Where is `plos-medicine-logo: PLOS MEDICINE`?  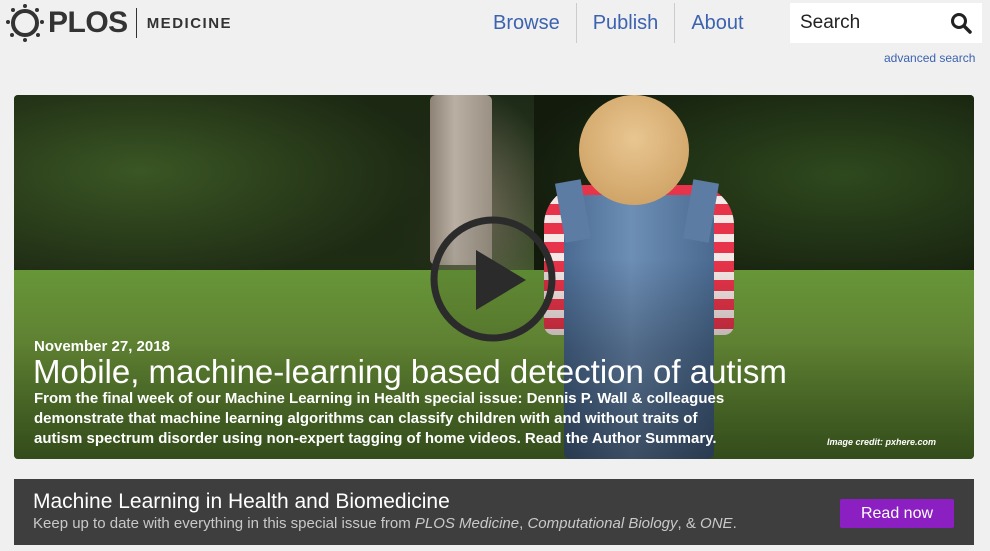
plos-medicine-logo: PLOS MEDICINE is located at coordinates (118, 23).